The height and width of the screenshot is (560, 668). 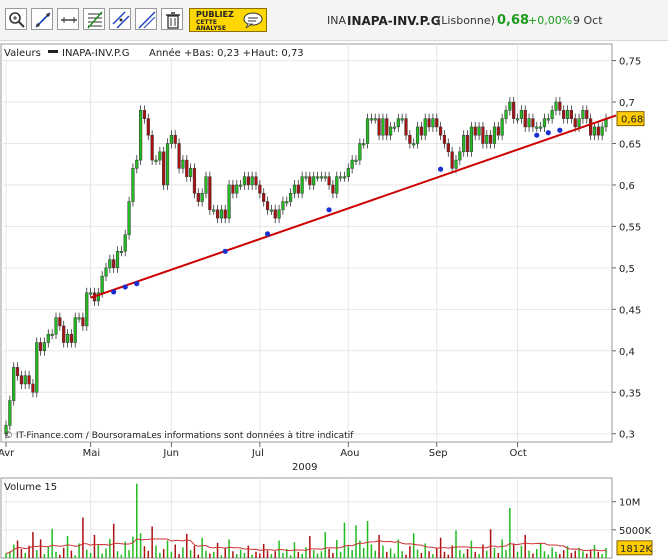 I want to click on volume-tick-label: 5000K, so click(x=635, y=531).